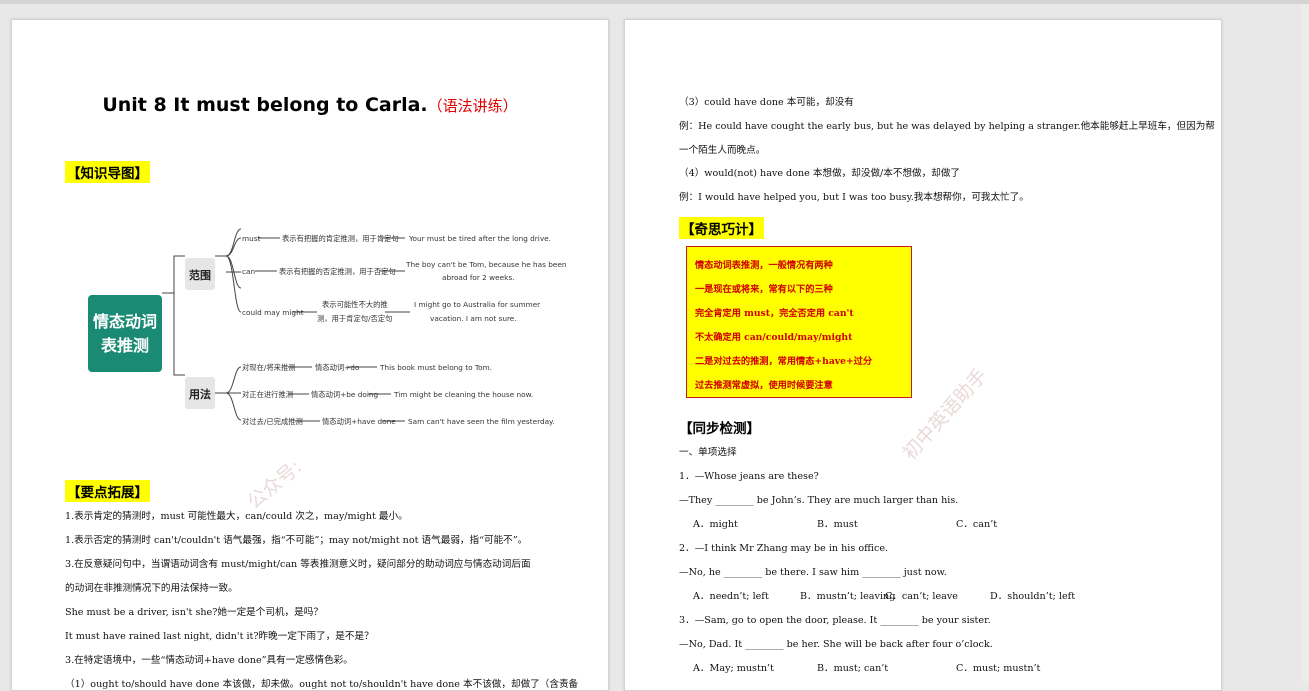 This screenshot has width=1309, height=691. What do you see at coordinates (719, 429) in the screenshot?
I see `section-heading-test: 【同步检测】` at bounding box center [719, 429].